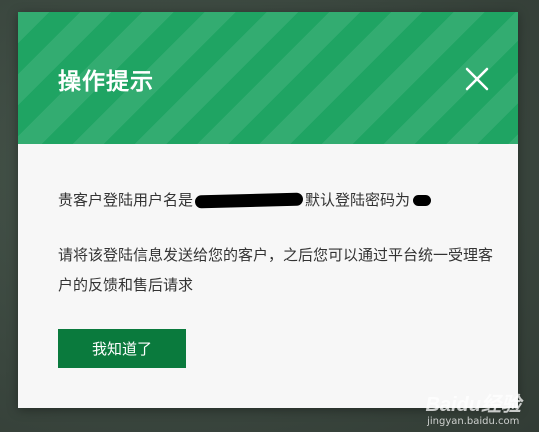  I want to click on username-label: 贵客户登陆用户名是, so click(126, 200).